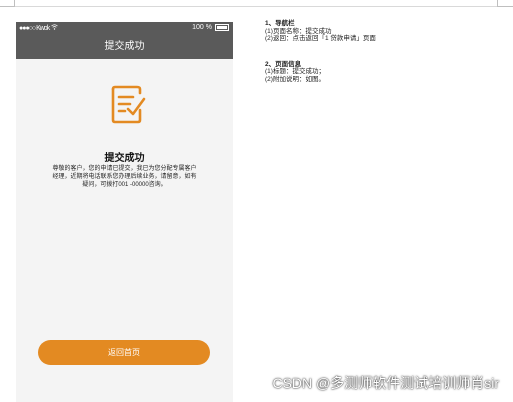 The height and width of the screenshot is (402, 513). I want to click on battery-label: 100 %, so click(202, 27).